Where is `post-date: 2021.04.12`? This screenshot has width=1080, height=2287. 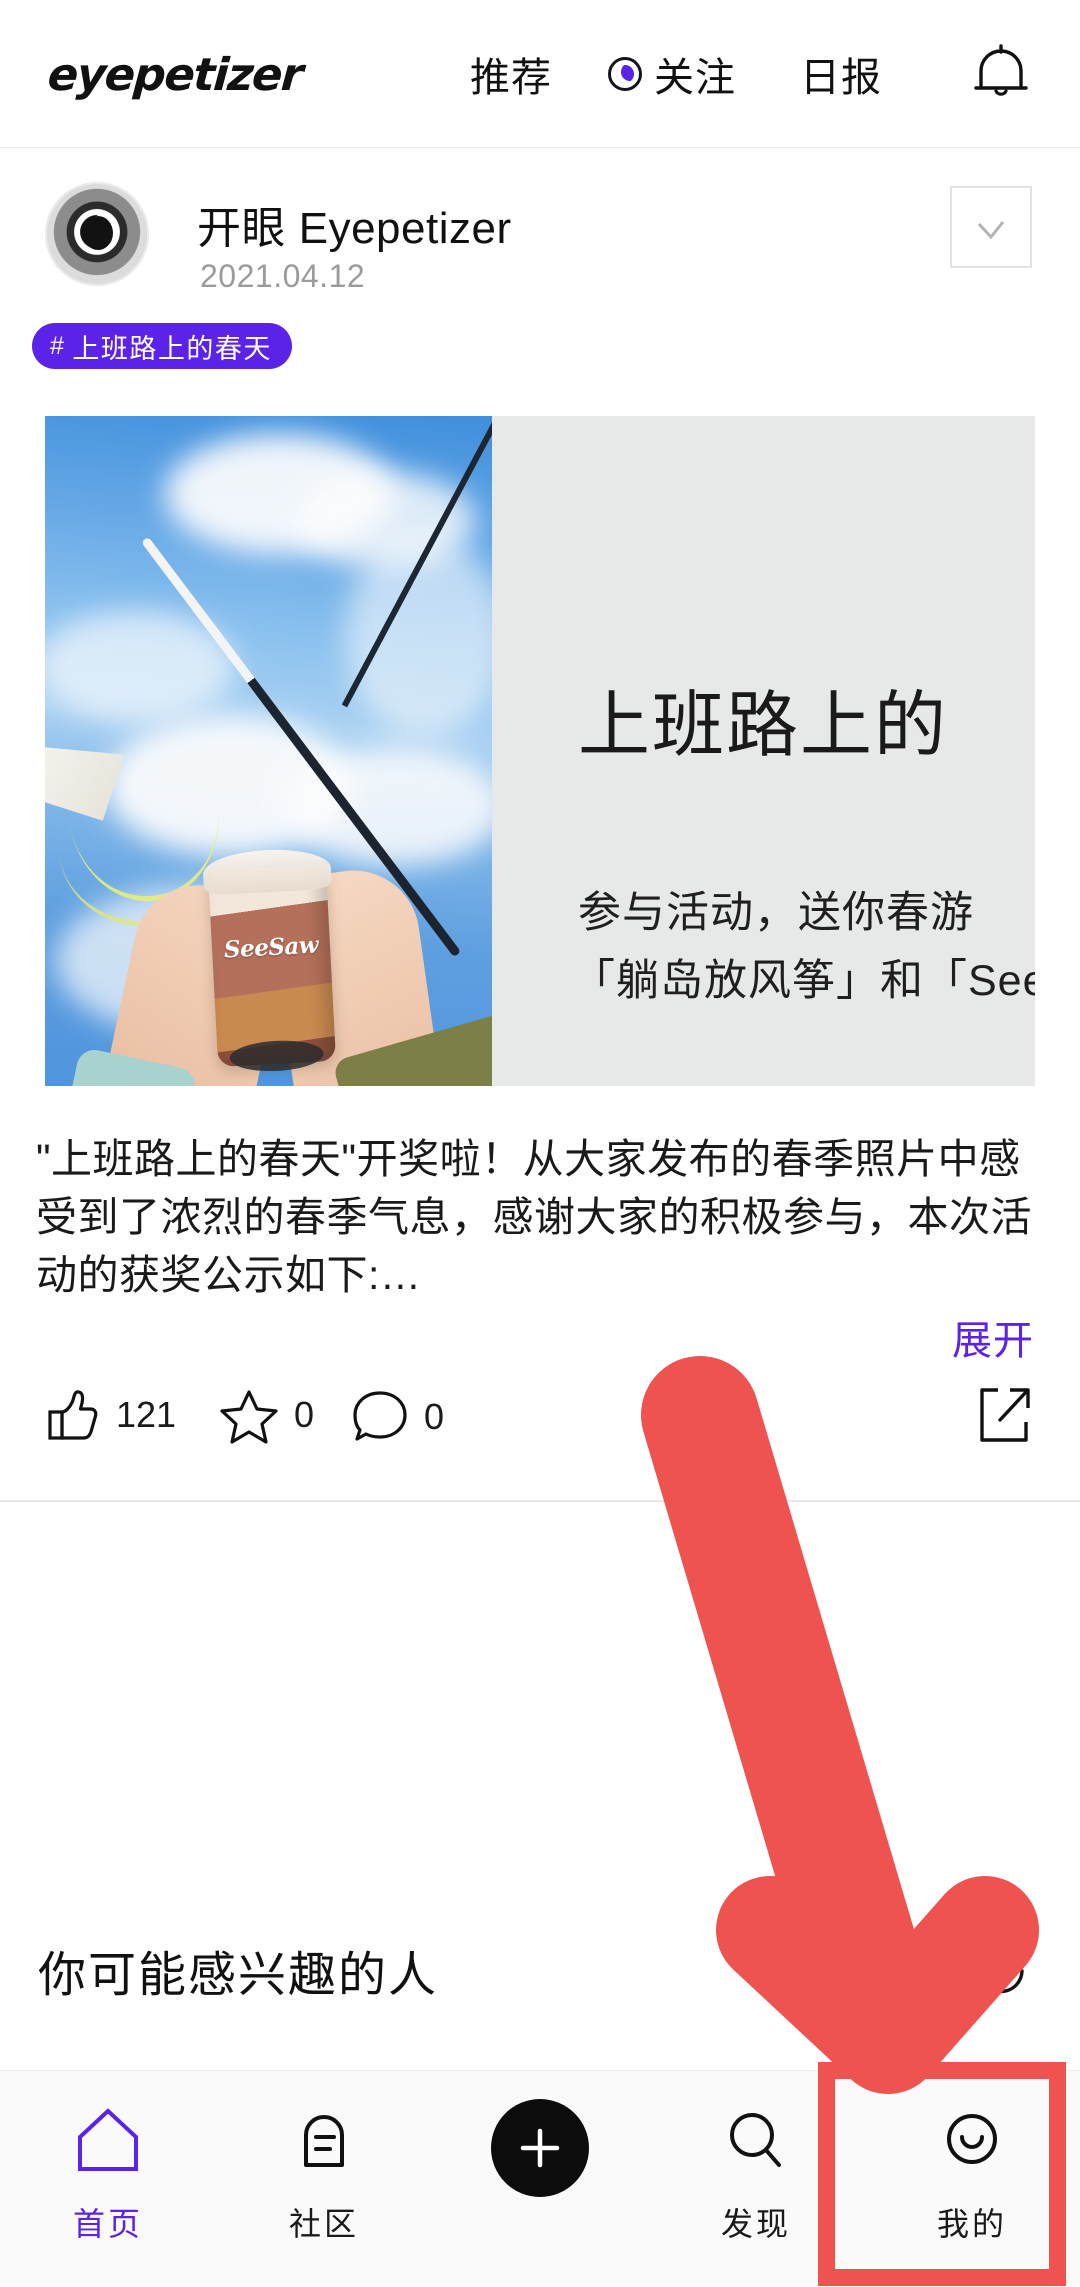
post-date: 2021.04.12 is located at coordinates (283, 276).